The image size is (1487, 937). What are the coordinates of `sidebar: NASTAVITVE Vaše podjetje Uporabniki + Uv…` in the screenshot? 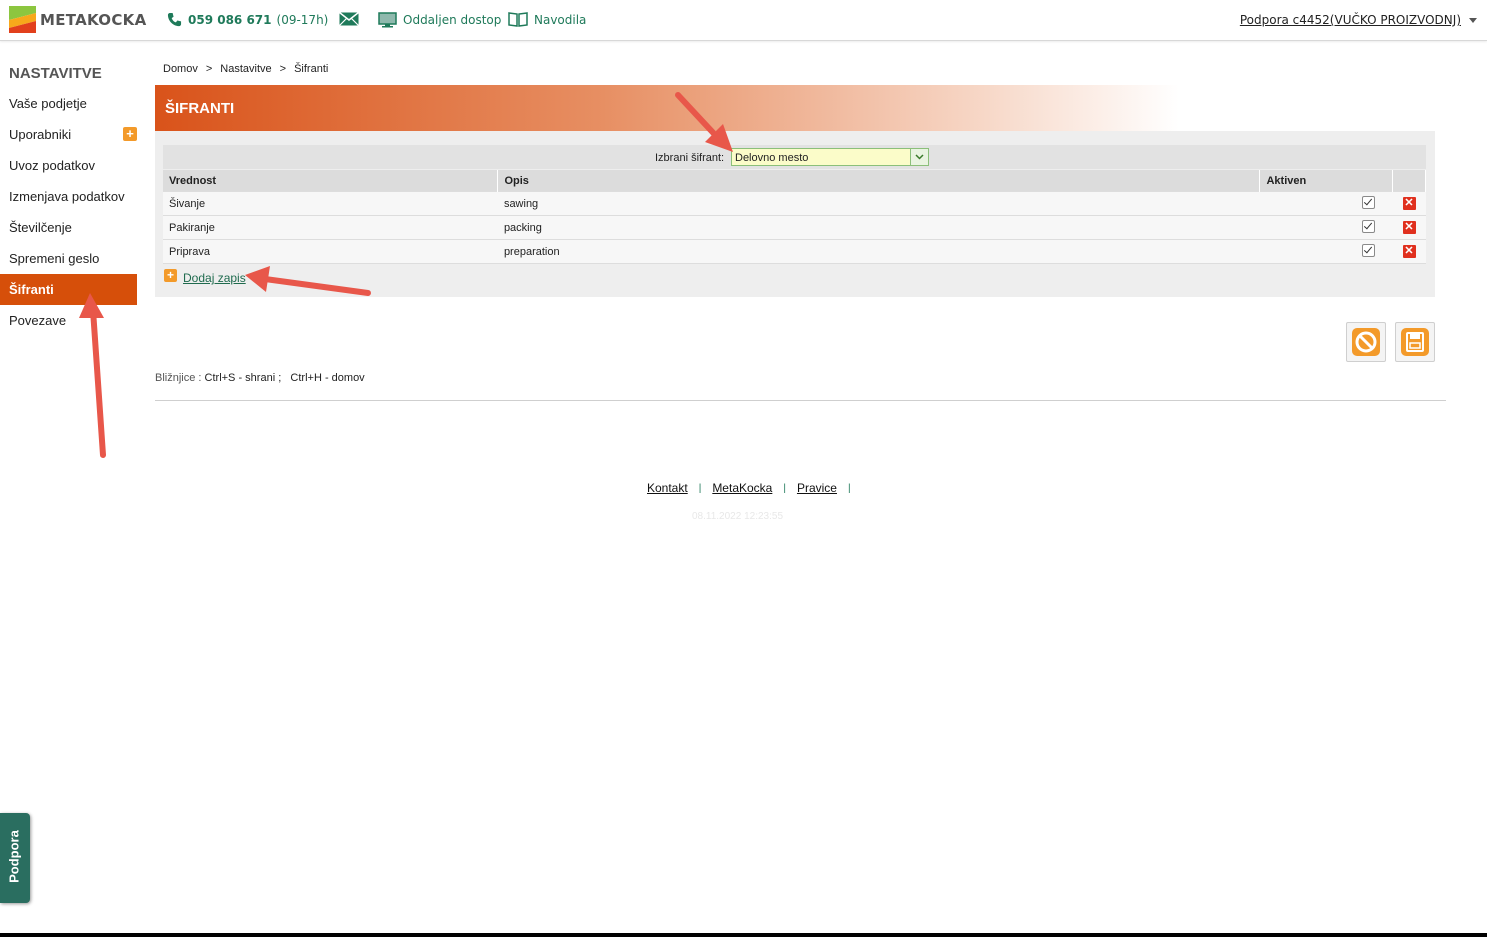 It's located at (68, 198).